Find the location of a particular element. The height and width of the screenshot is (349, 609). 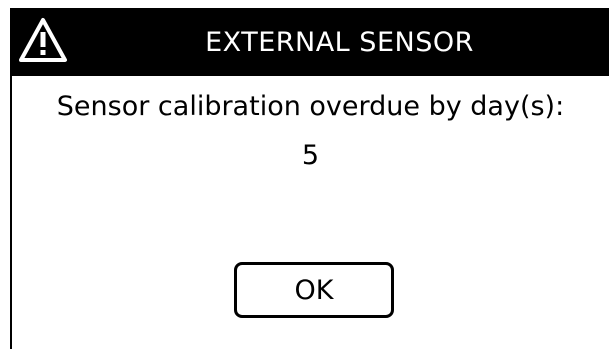

ok-button: OK is located at coordinates (314, 290).